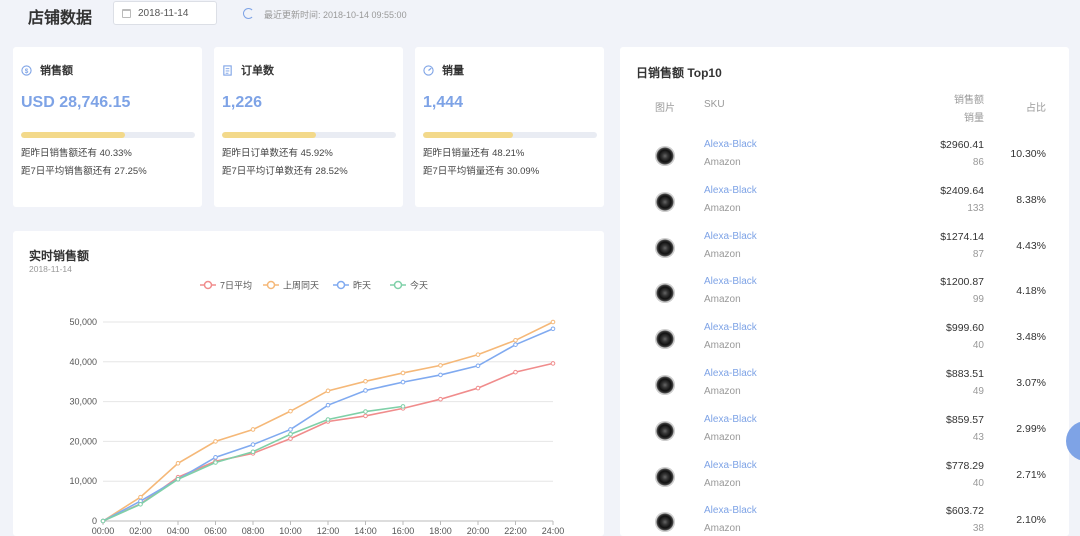  What do you see at coordinates (94, 521) in the screenshot?
I see `y-tick-label: 0` at bounding box center [94, 521].